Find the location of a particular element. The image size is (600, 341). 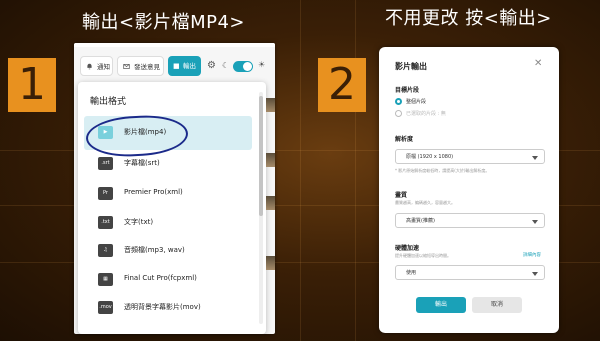

radio-whole-label: 整個片段 is located at coordinates (416, 102).